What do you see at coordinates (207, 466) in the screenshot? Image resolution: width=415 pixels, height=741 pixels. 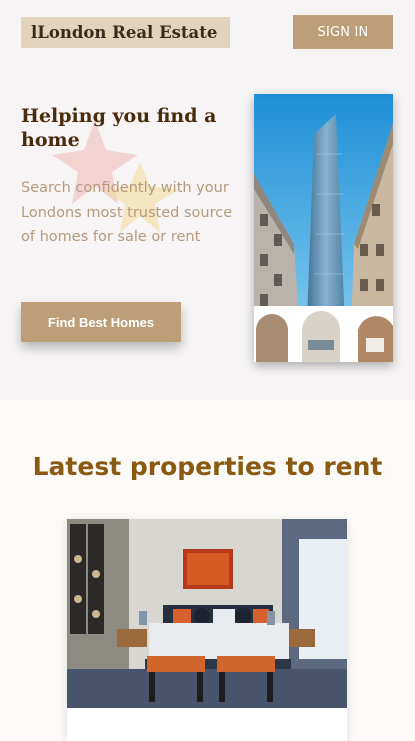 I see `latest-properties-title: Latest properties to rent` at bounding box center [207, 466].